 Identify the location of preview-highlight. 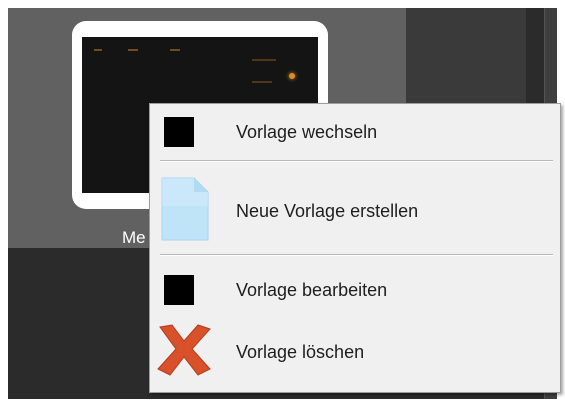
(292, 76).